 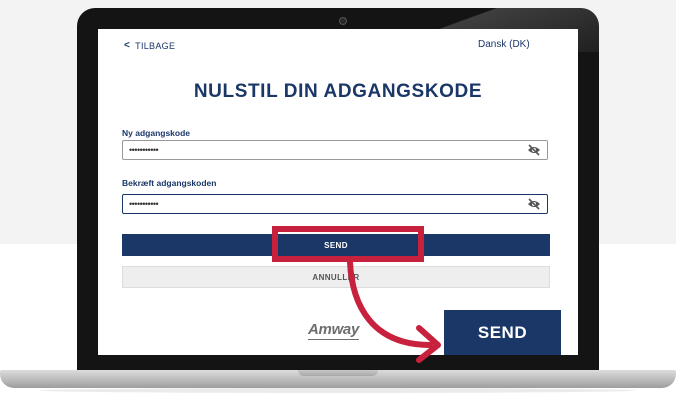 I want to click on confirm-password-value: •••••••••••, so click(x=144, y=204).